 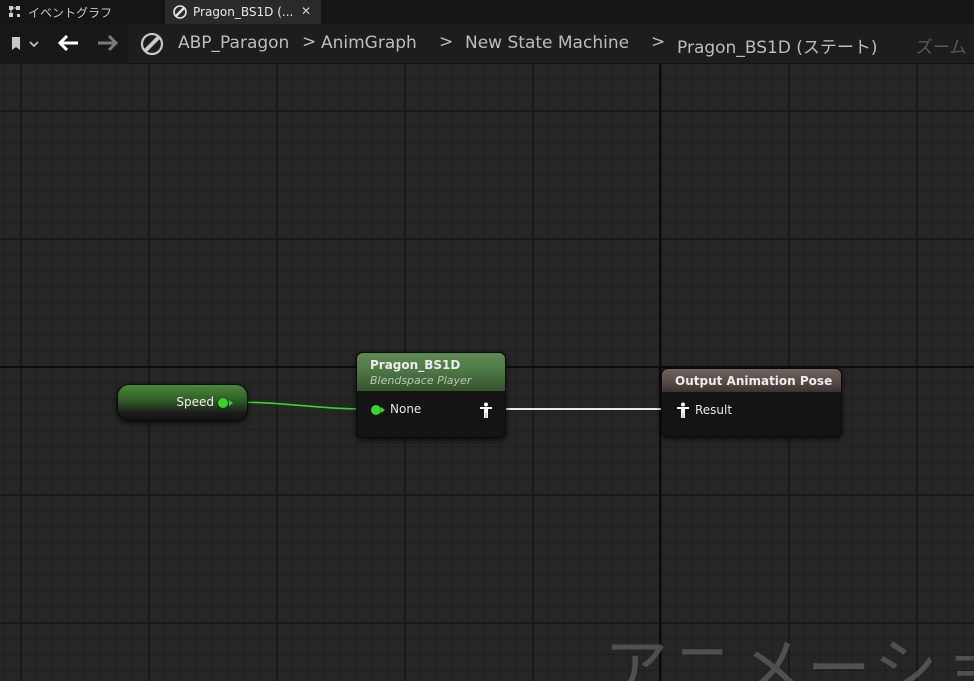 I want to click on node-header: Output Animation Pose, so click(x=751, y=380).